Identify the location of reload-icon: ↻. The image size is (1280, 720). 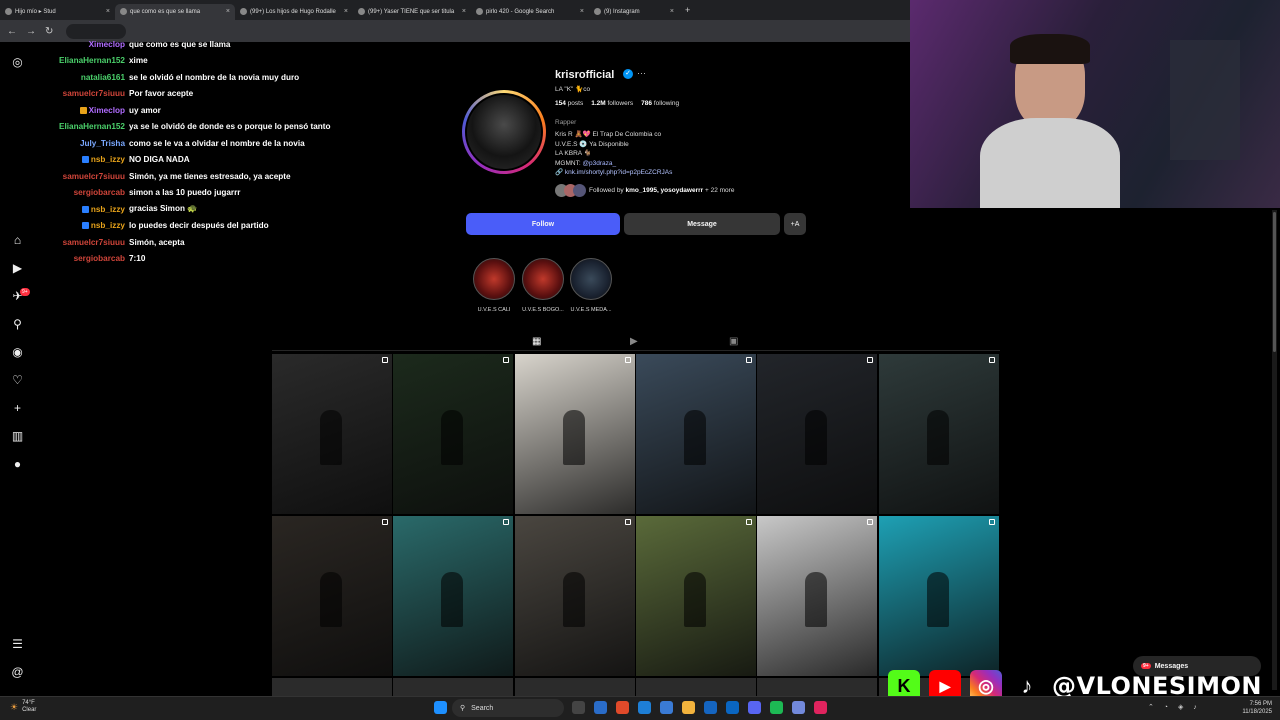
(49, 31).